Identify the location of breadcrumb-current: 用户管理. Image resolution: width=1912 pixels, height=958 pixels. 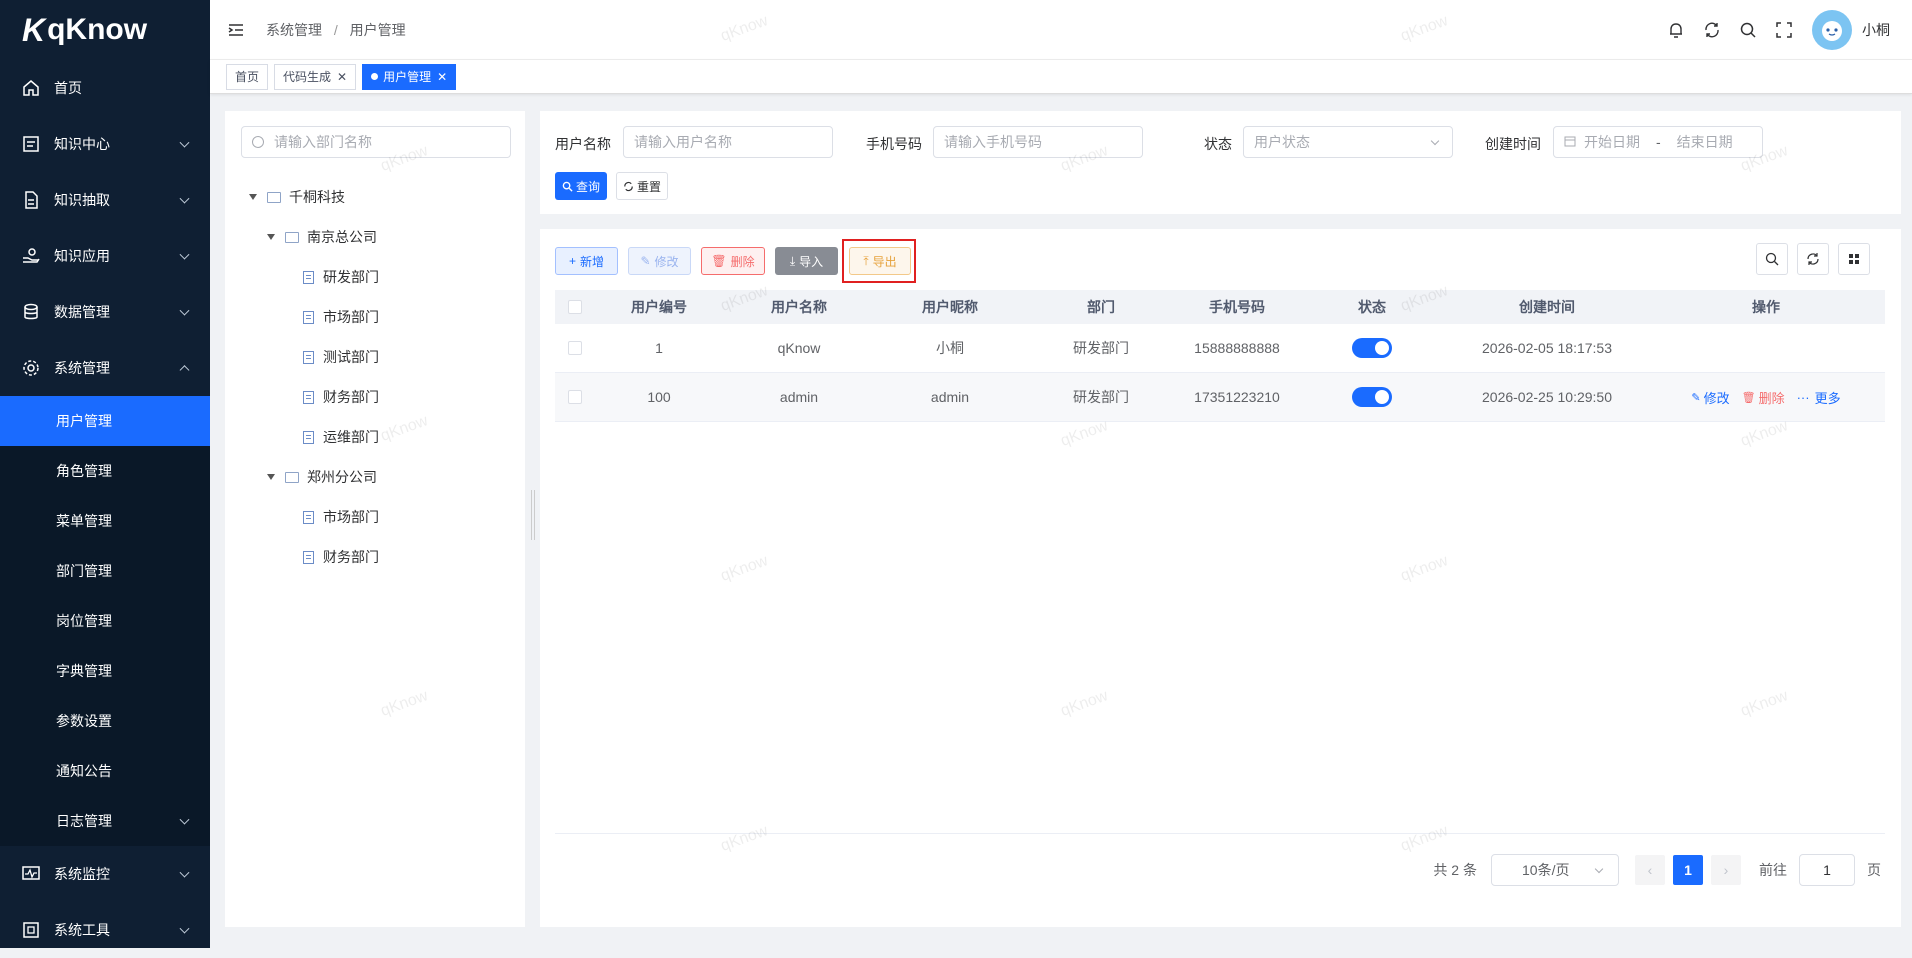
(377, 29).